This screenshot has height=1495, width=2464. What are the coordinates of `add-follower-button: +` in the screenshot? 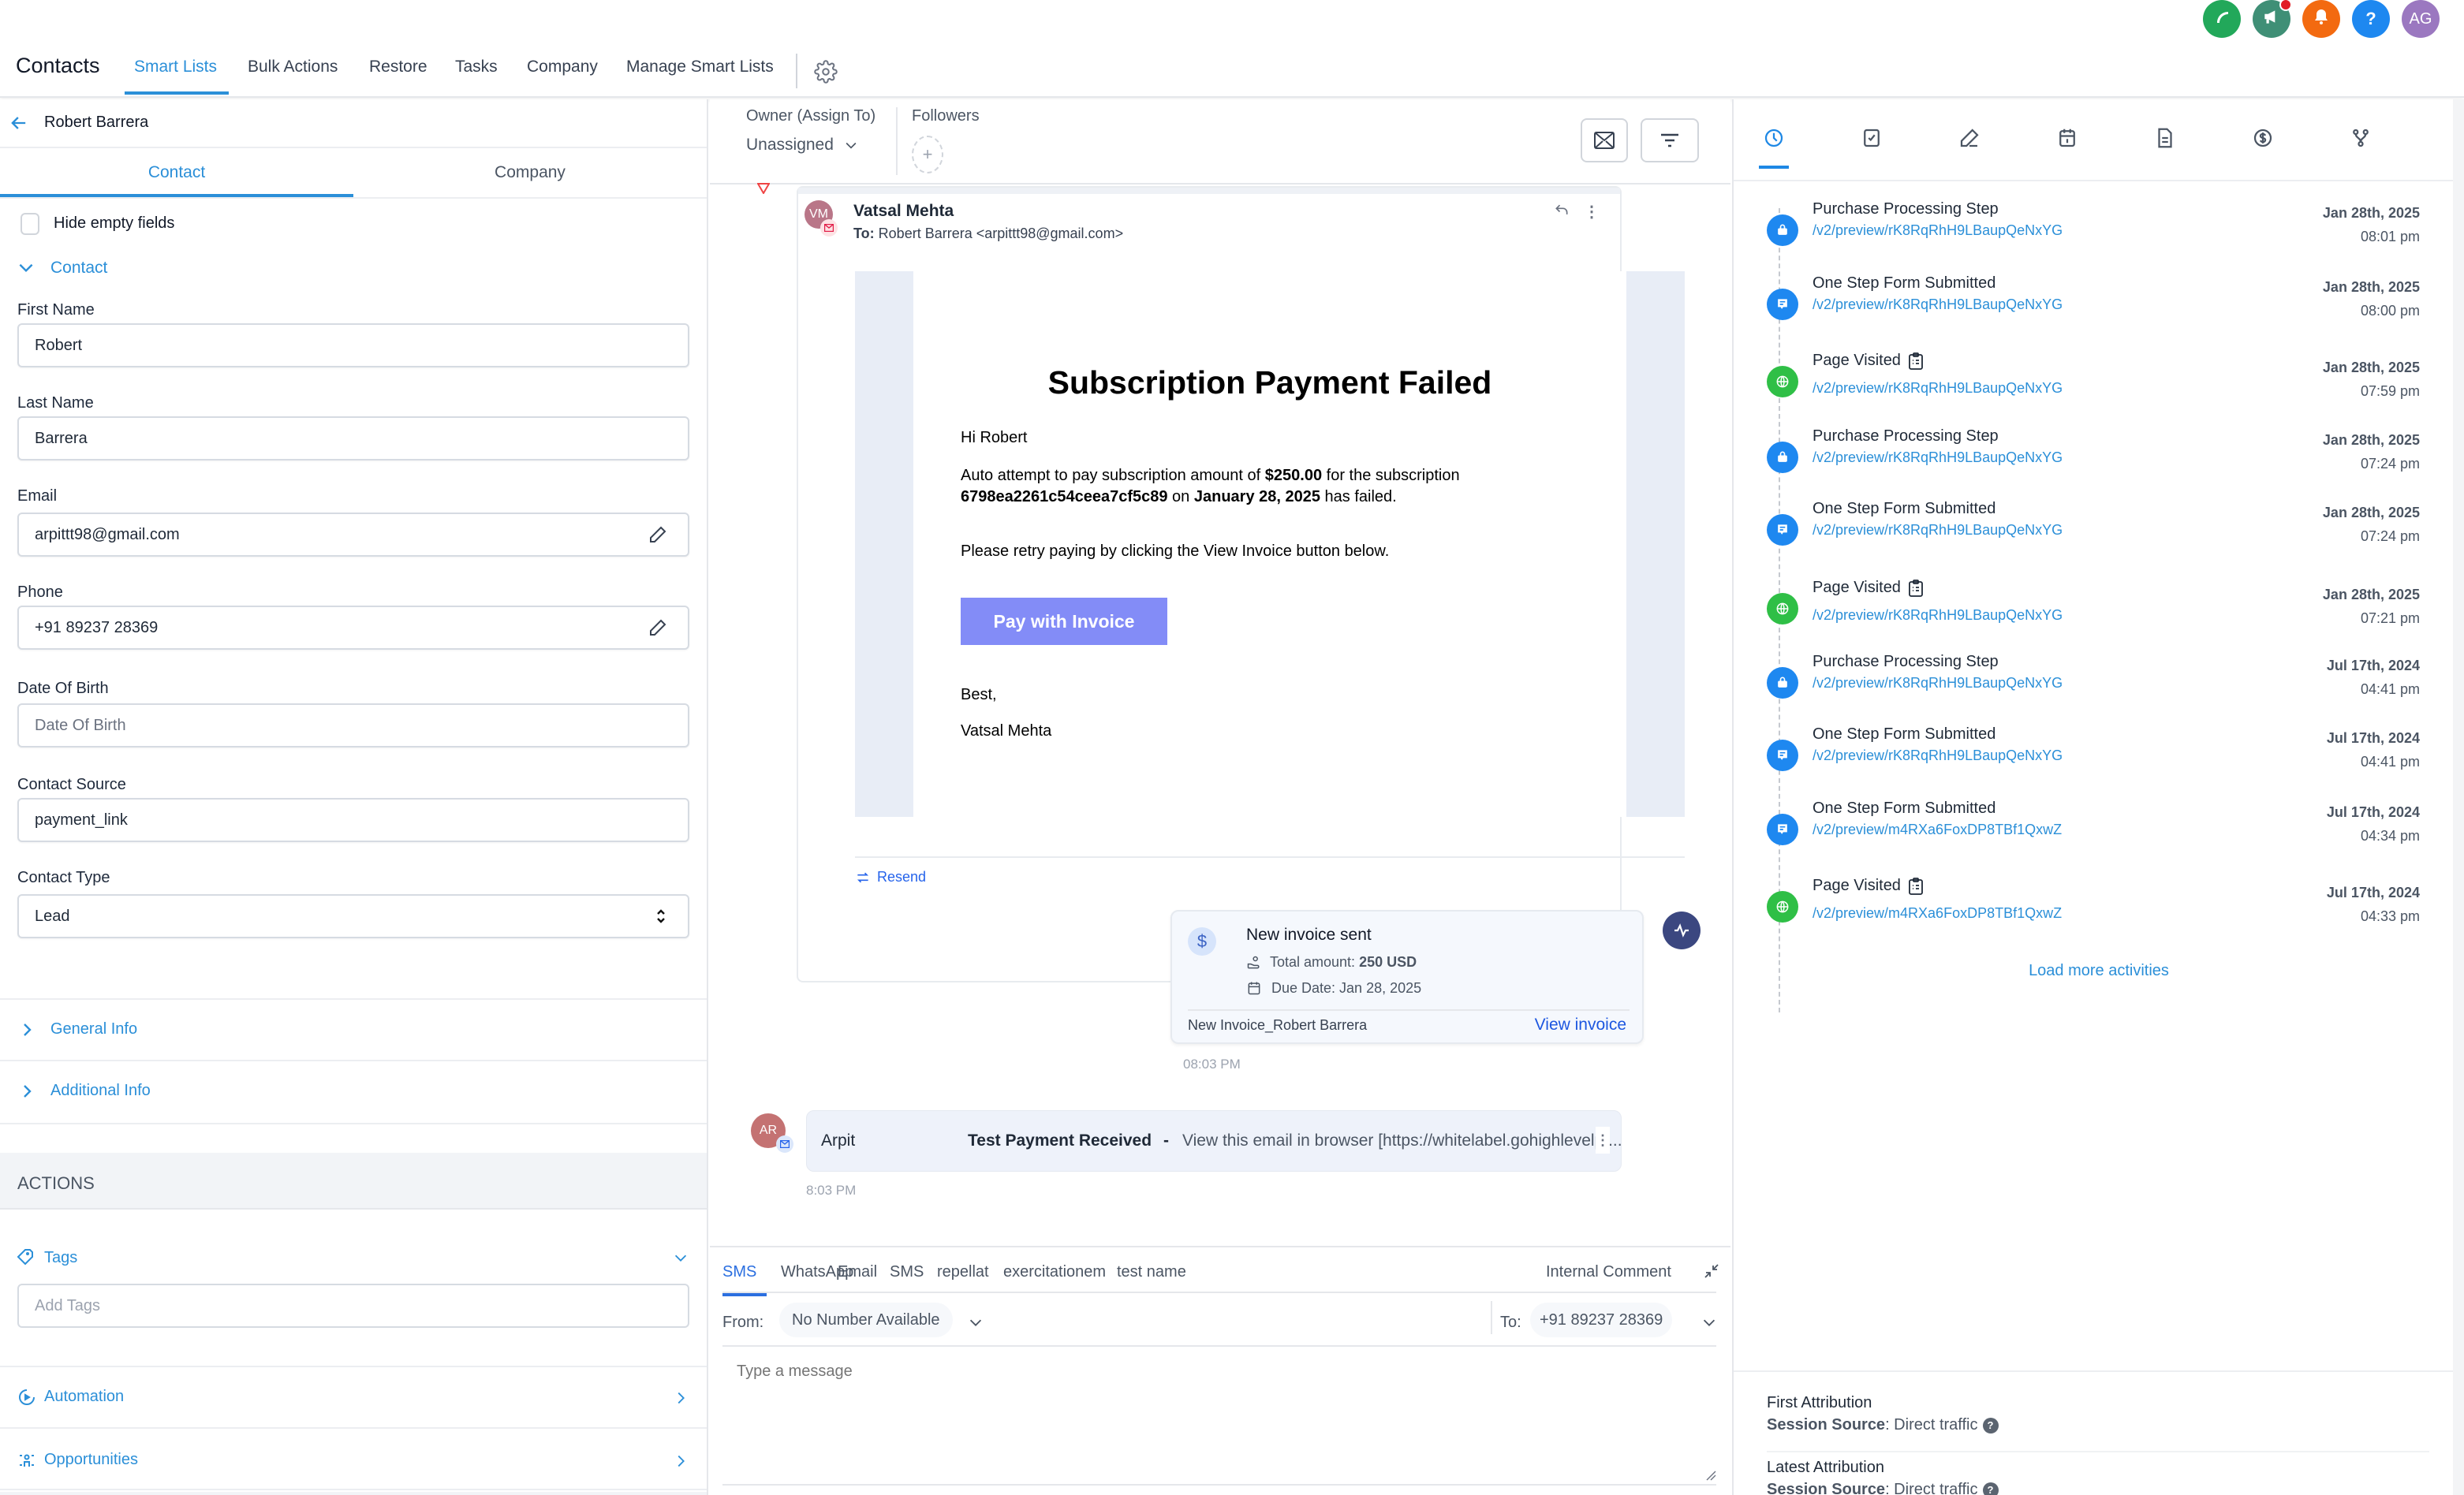 It's located at (927, 154).